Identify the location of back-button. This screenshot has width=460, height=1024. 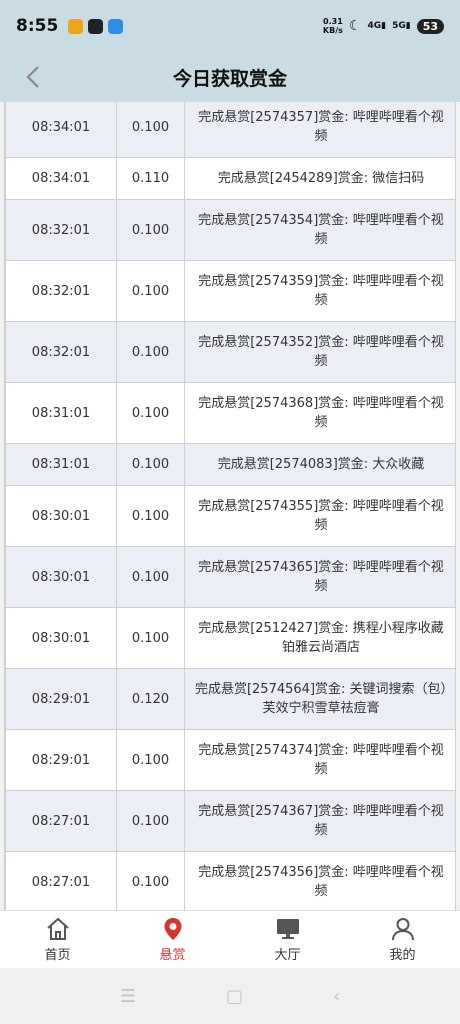
(33, 77).